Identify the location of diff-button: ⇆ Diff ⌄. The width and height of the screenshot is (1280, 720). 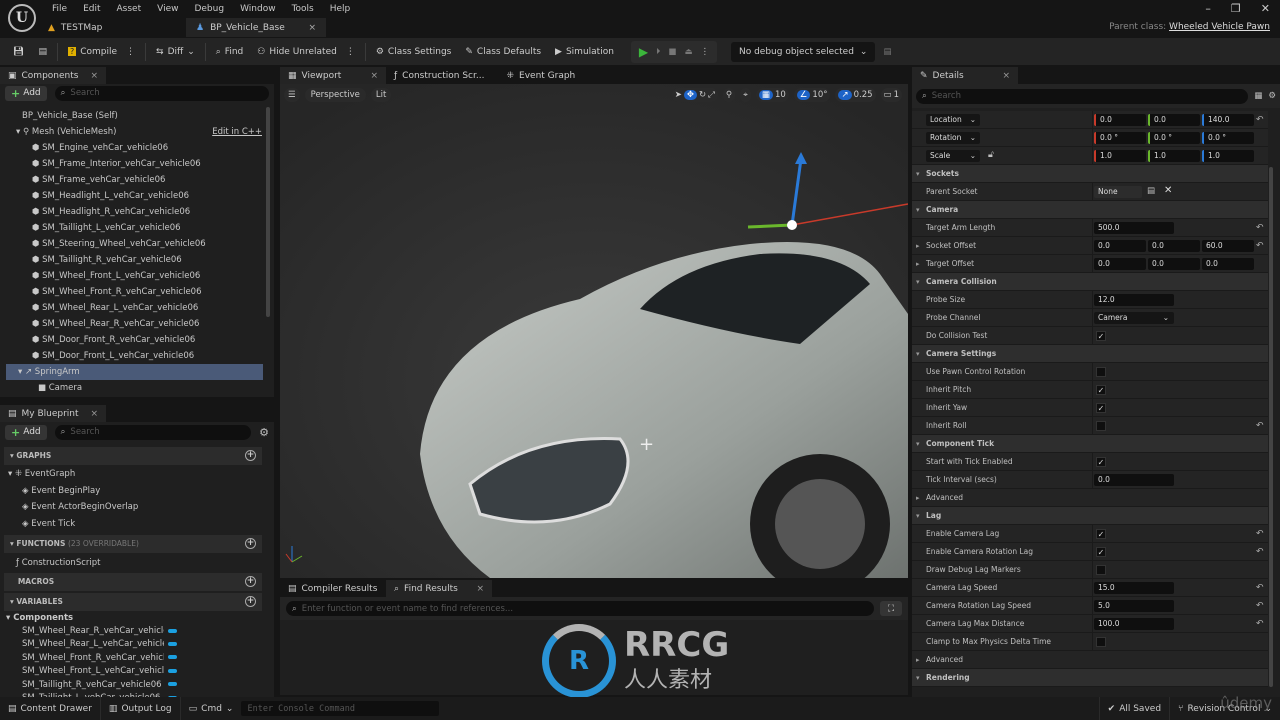
(175, 52).